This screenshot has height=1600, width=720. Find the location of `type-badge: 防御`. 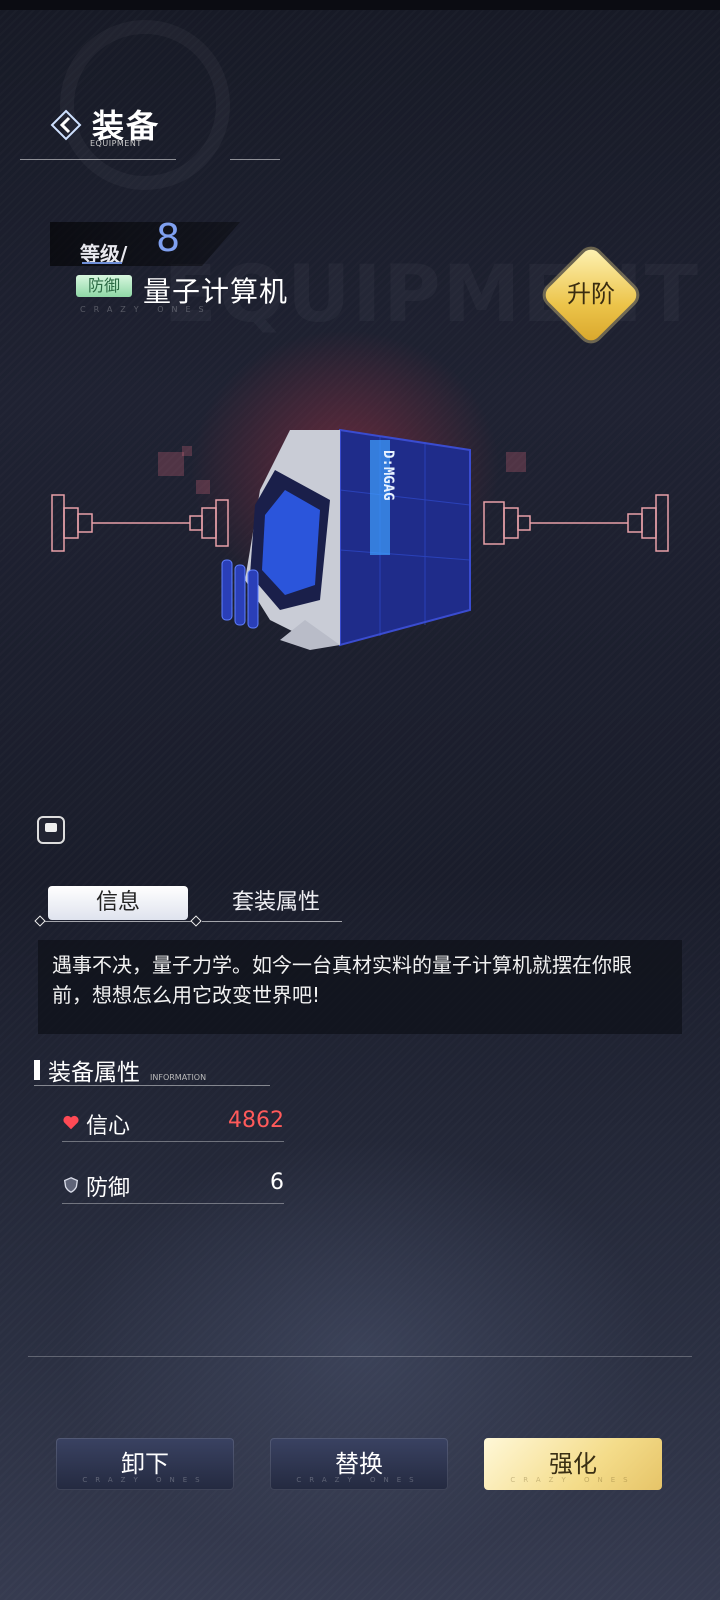

type-badge: 防御 is located at coordinates (104, 286).